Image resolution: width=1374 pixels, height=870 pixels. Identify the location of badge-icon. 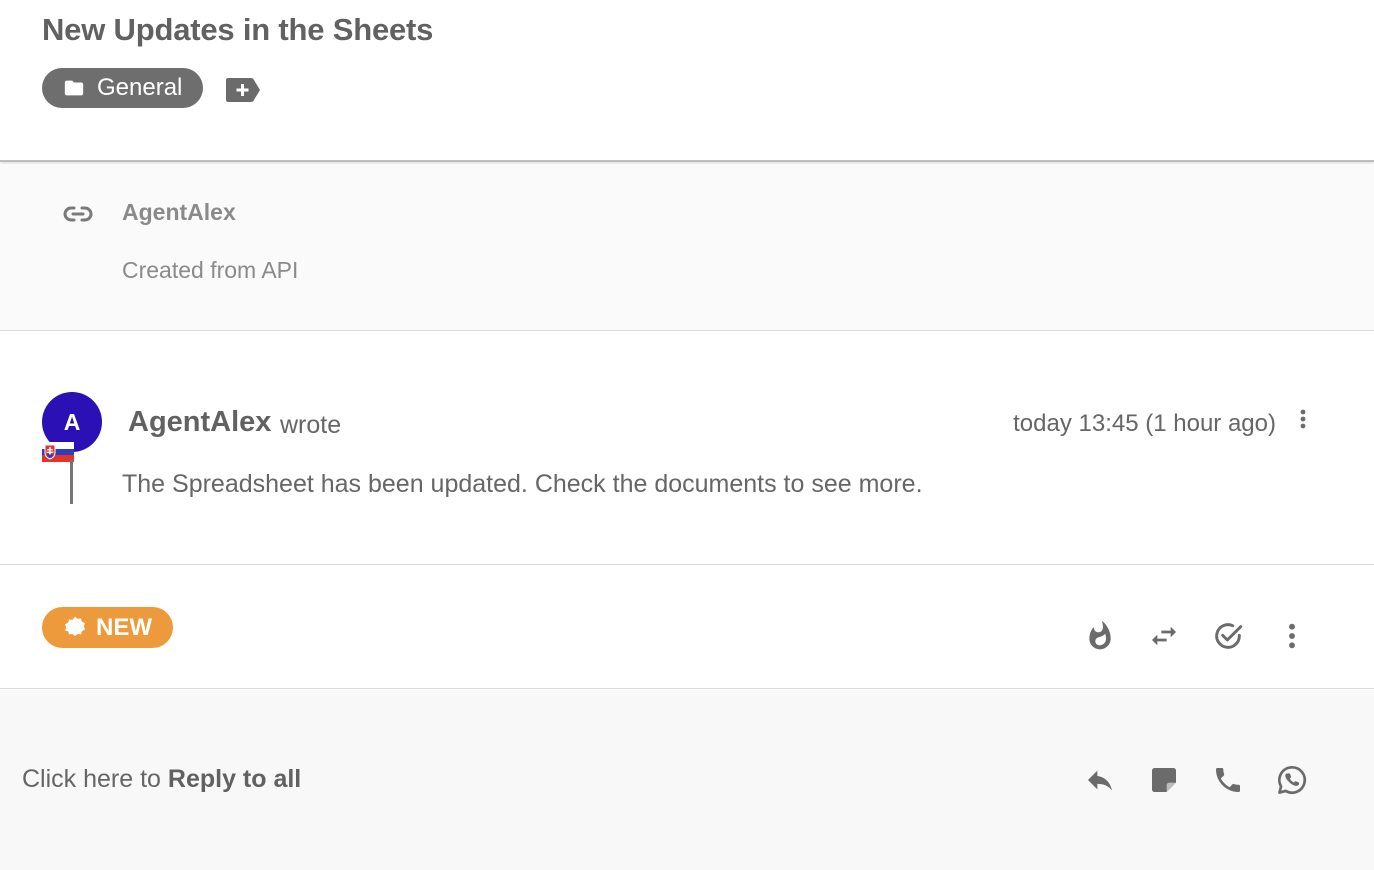
(75, 626).